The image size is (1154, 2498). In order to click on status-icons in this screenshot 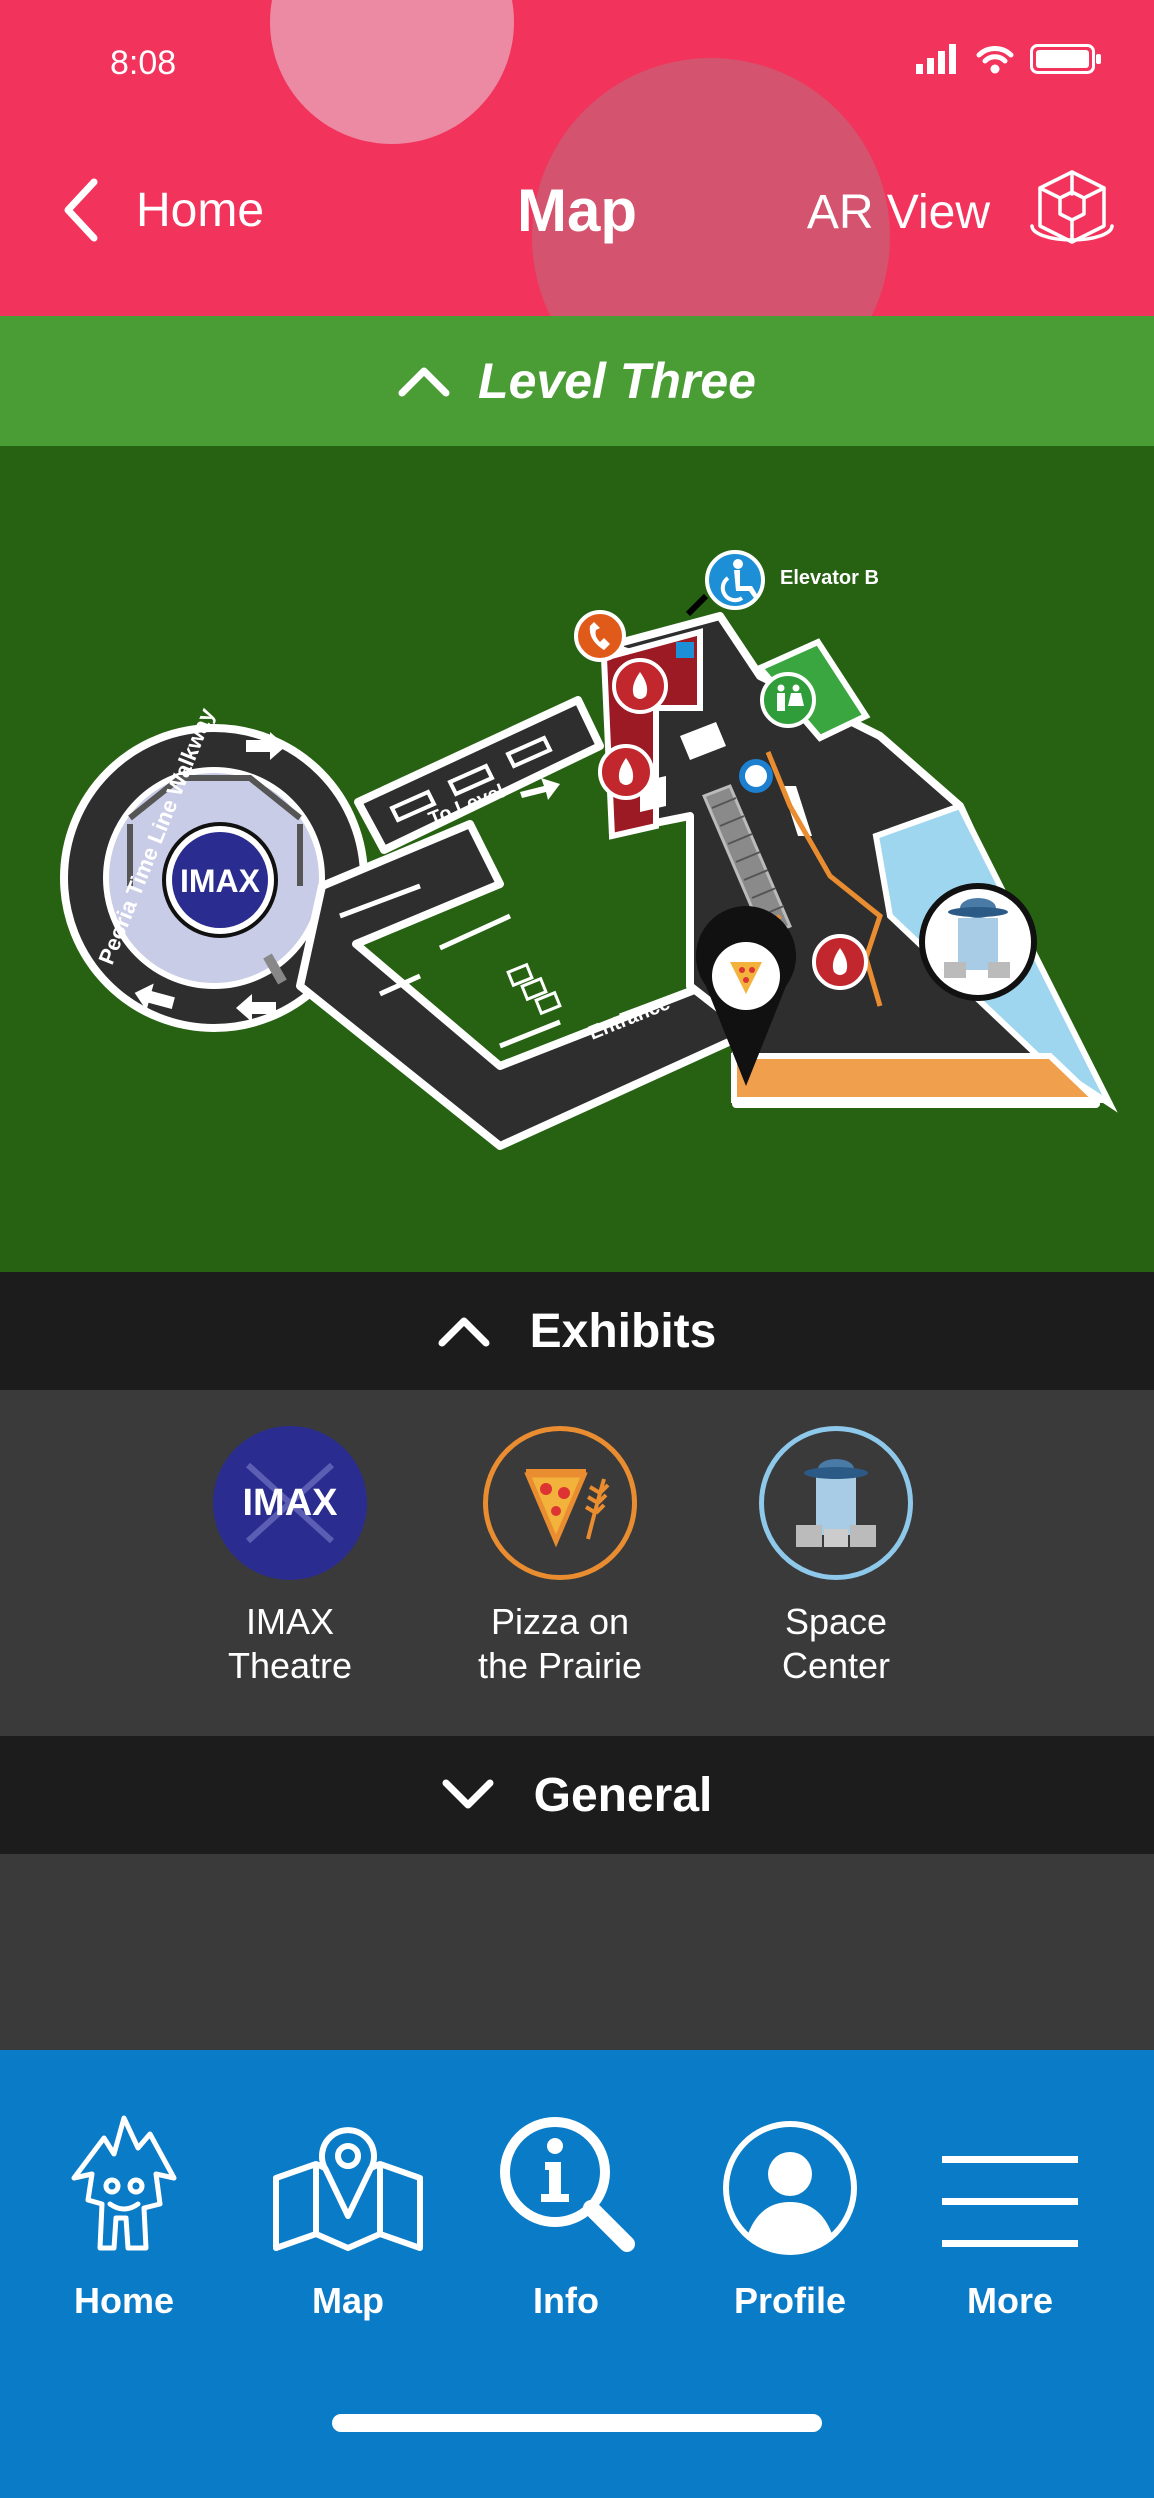, I will do `click(1009, 59)`.